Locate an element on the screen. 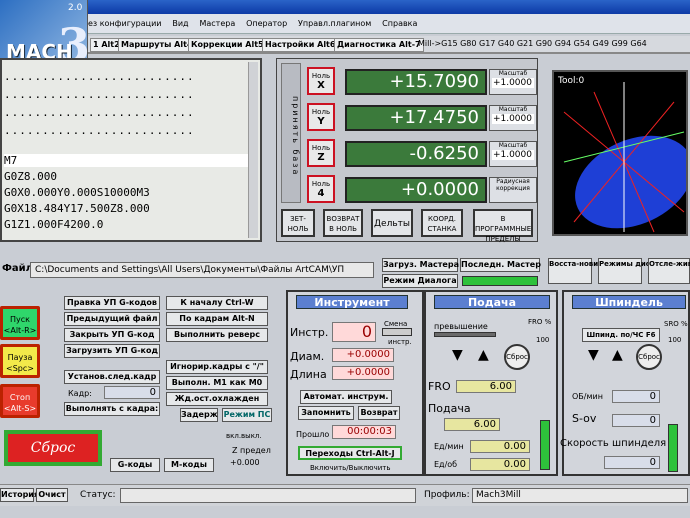 Image resolution: width=690 pixels, height=518 pixels. elapsed-label: Прошло is located at coordinates (313, 434).